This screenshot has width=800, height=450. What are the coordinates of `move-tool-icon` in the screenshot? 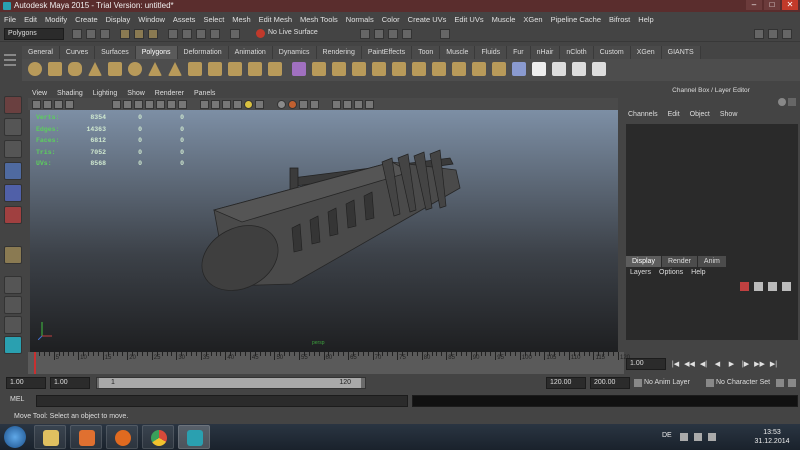 It's located at (13, 171).